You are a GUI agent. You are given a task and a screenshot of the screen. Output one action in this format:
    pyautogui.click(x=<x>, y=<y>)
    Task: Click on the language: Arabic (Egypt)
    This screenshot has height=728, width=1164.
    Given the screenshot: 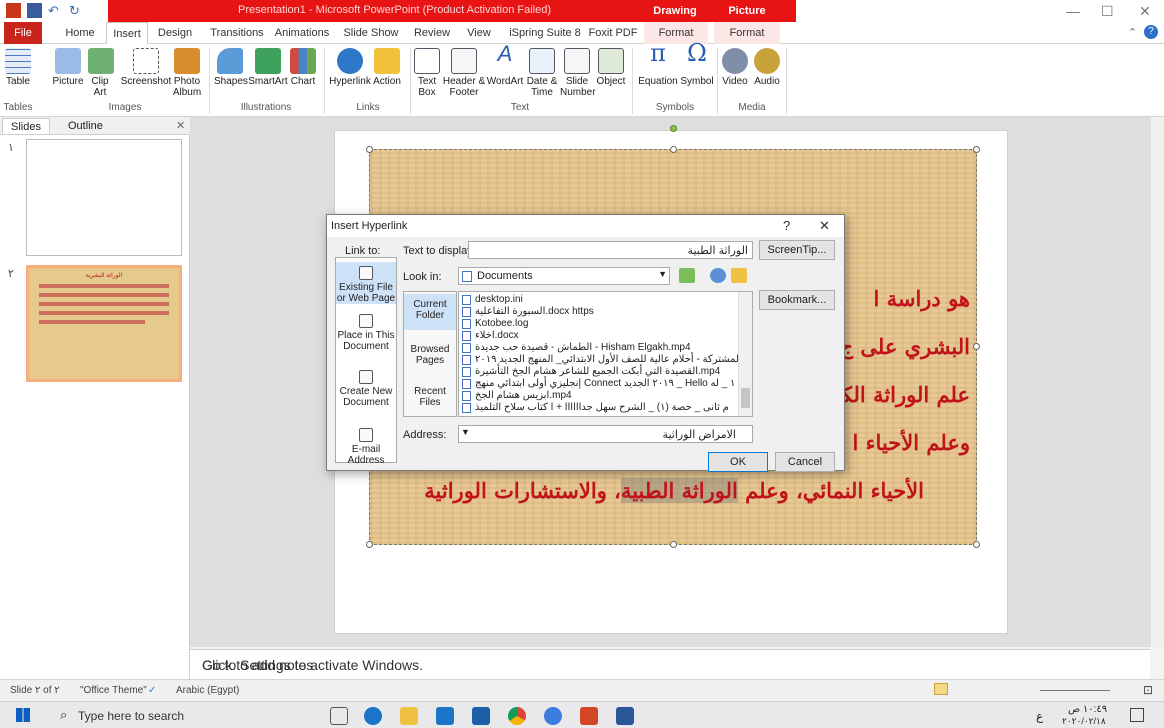 What is the action you would take?
    pyautogui.click(x=207, y=690)
    